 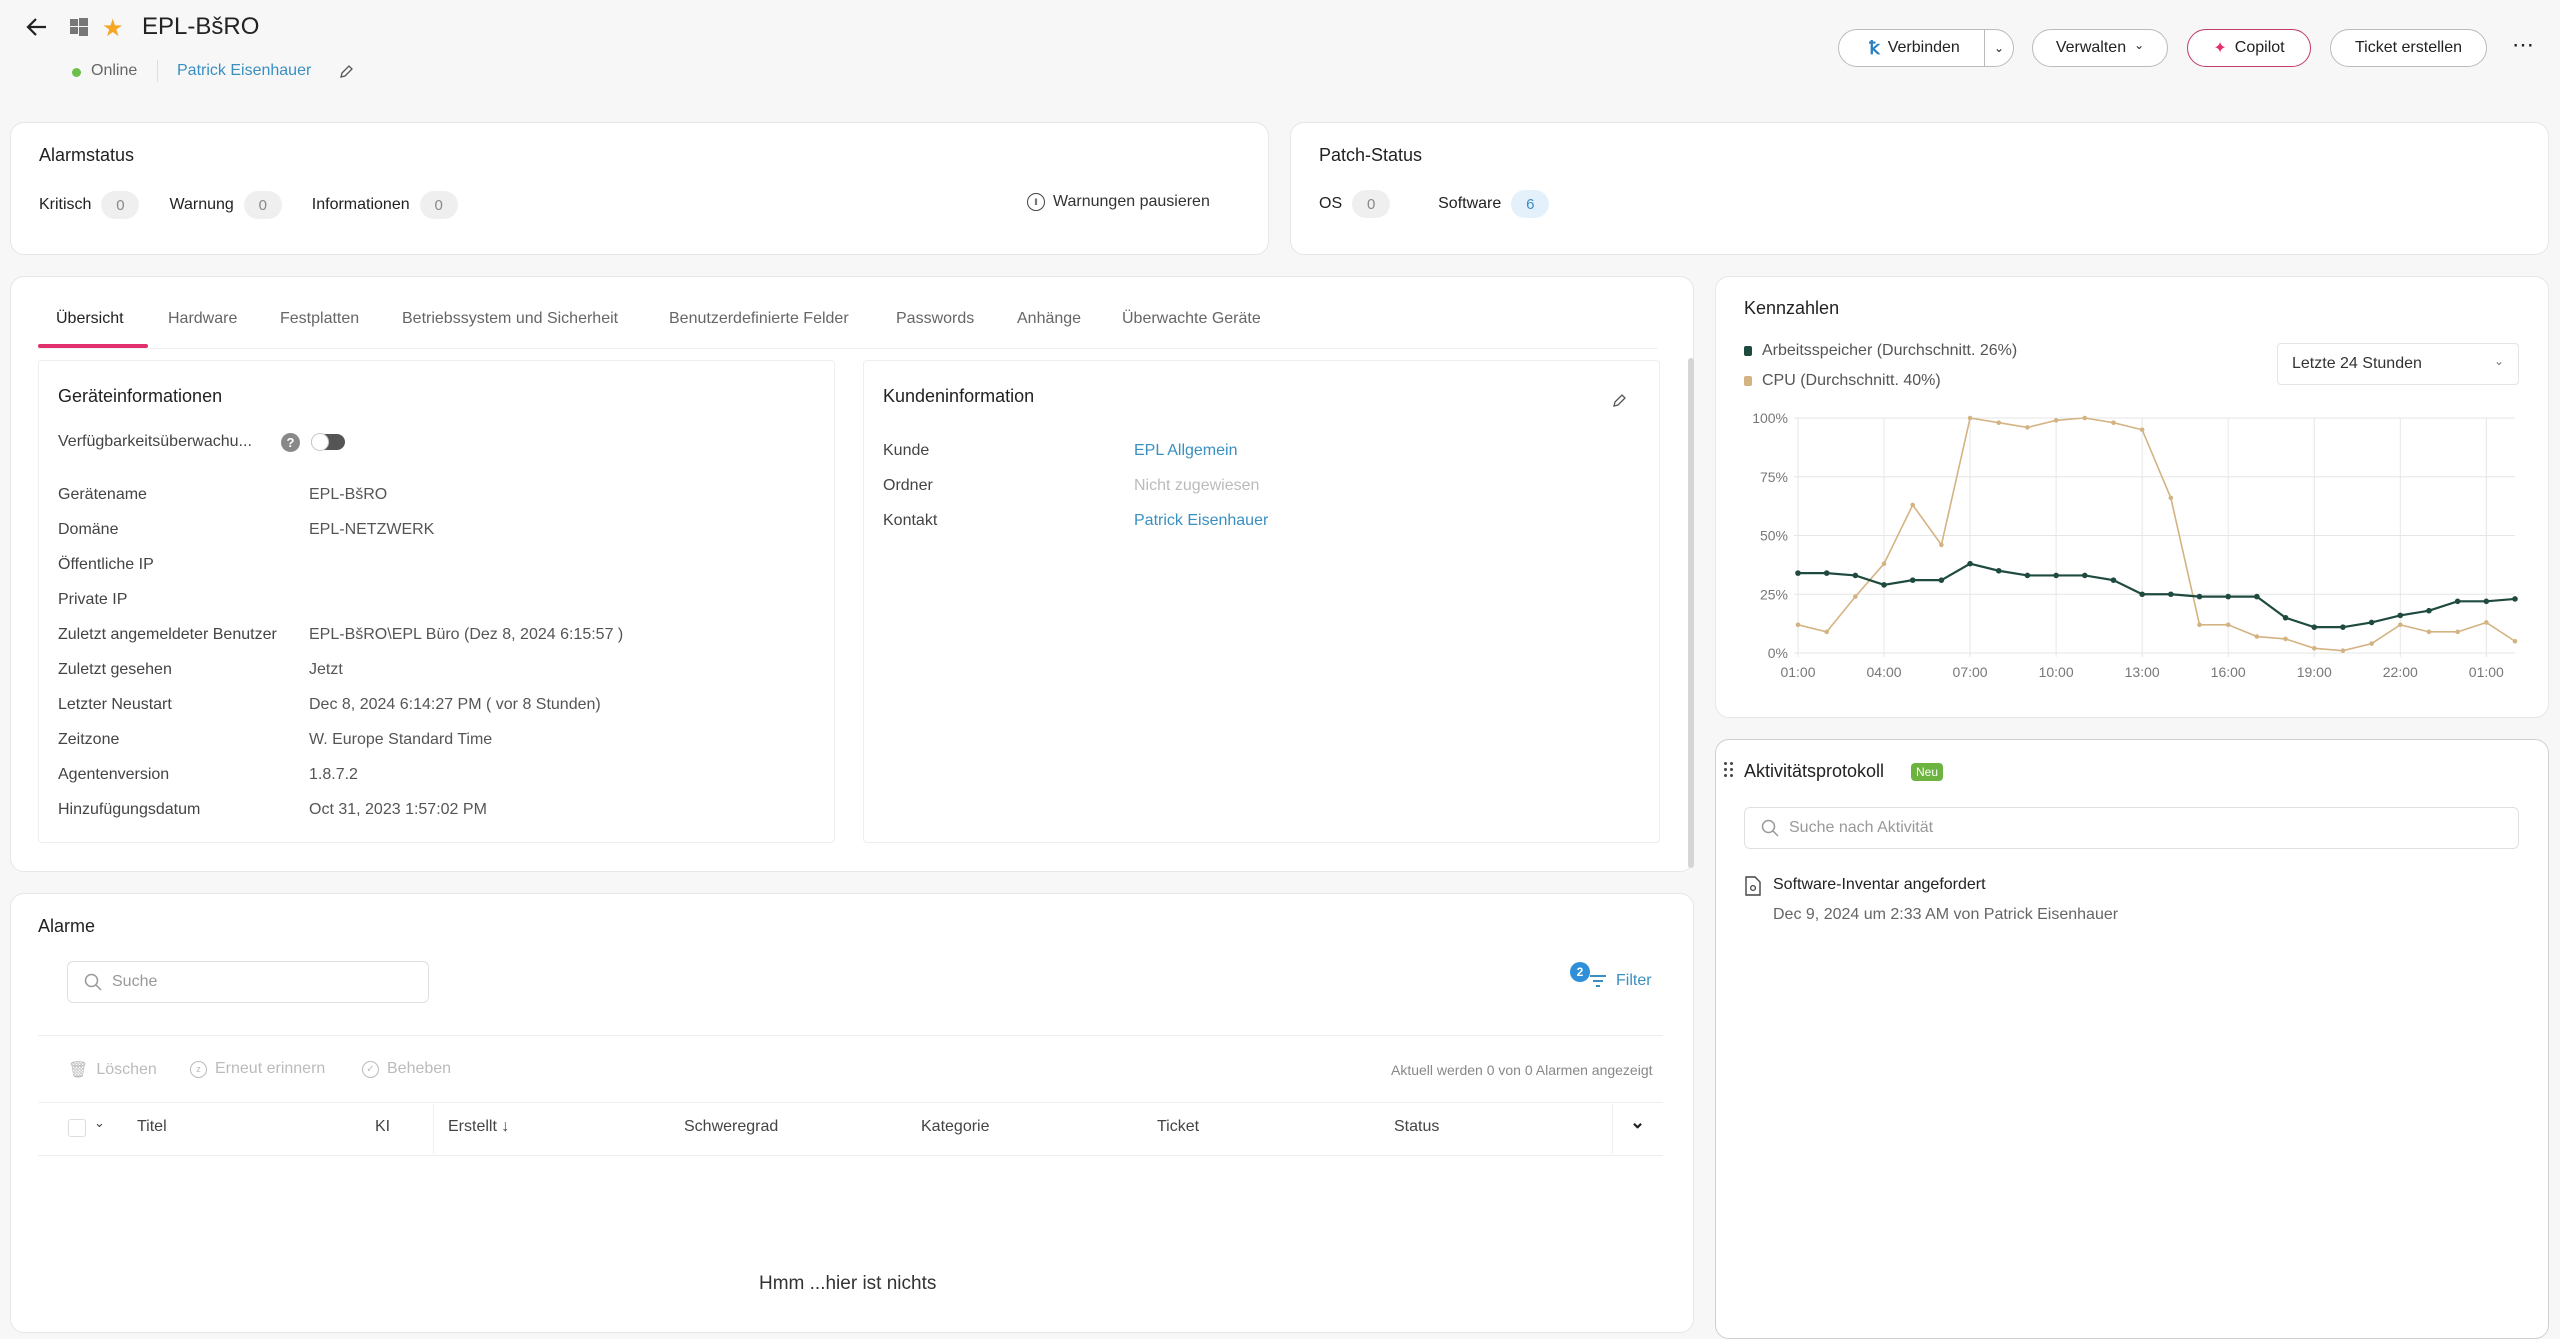 I want to click on activity-search-input: Suche nach Aktivität, so click(x=2131, y=828).